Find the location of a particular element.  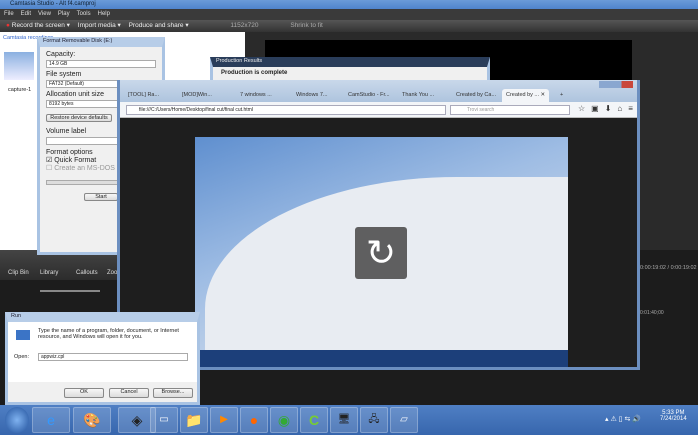

menu-play: Play is located at coordinates (64, 14).